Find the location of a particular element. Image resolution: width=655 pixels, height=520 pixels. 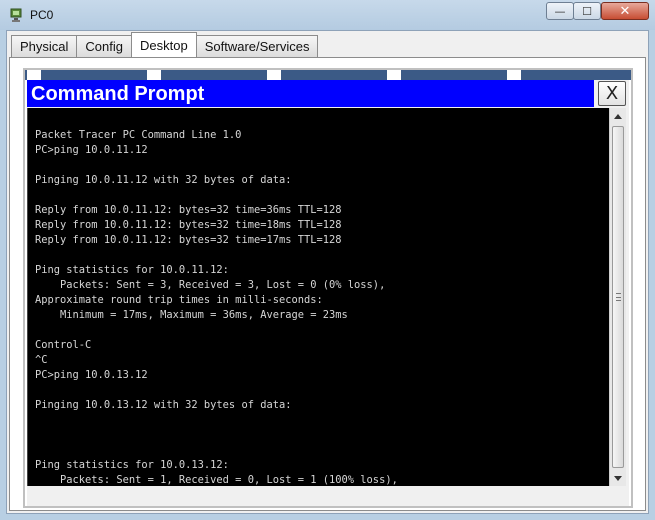

close-window-button: ✕ is located at coordinates (625, 11).